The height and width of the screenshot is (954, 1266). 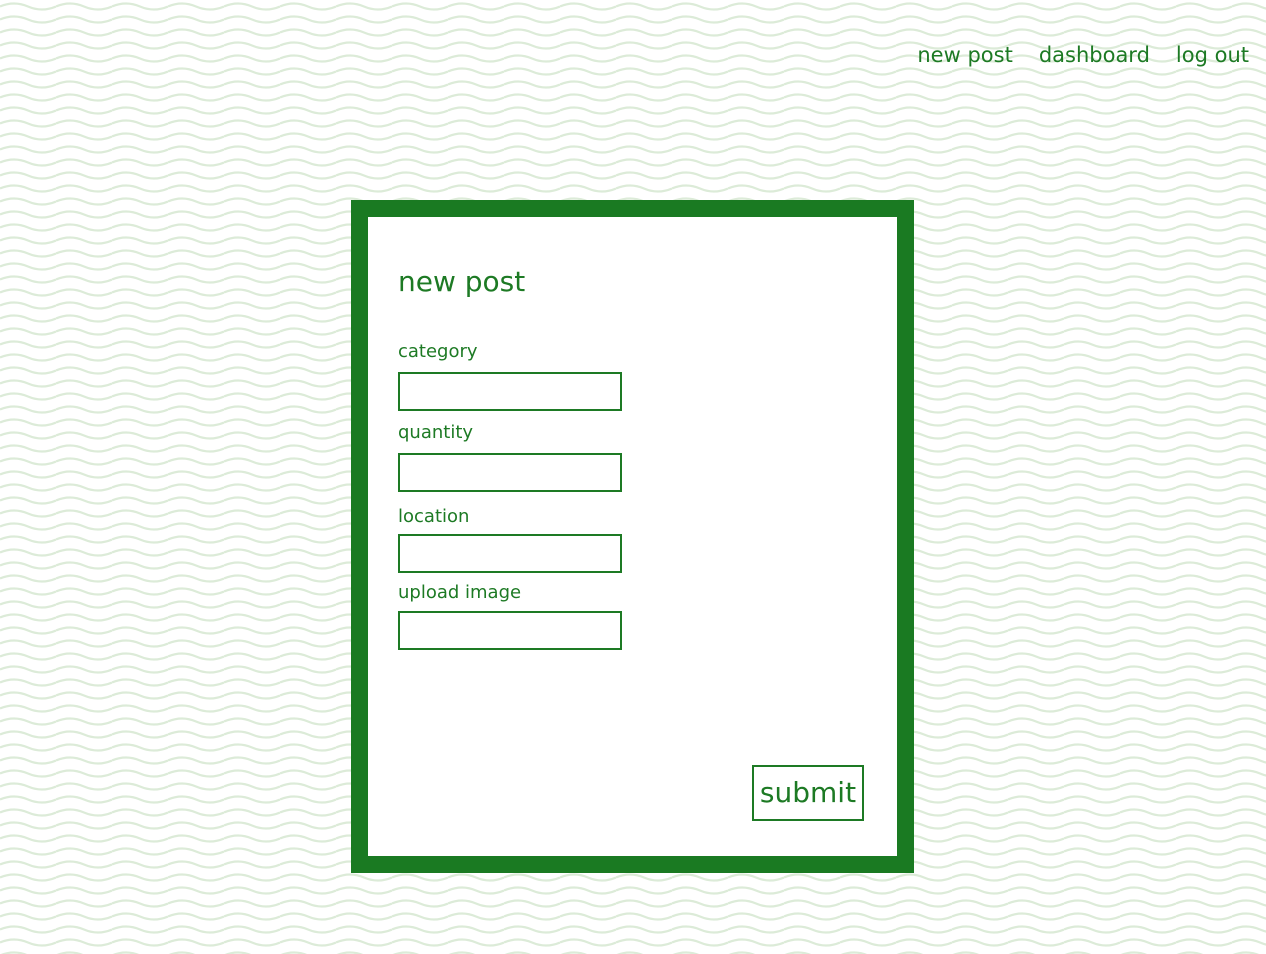 I want to click on location-label: location, so click(x=434, y=516).